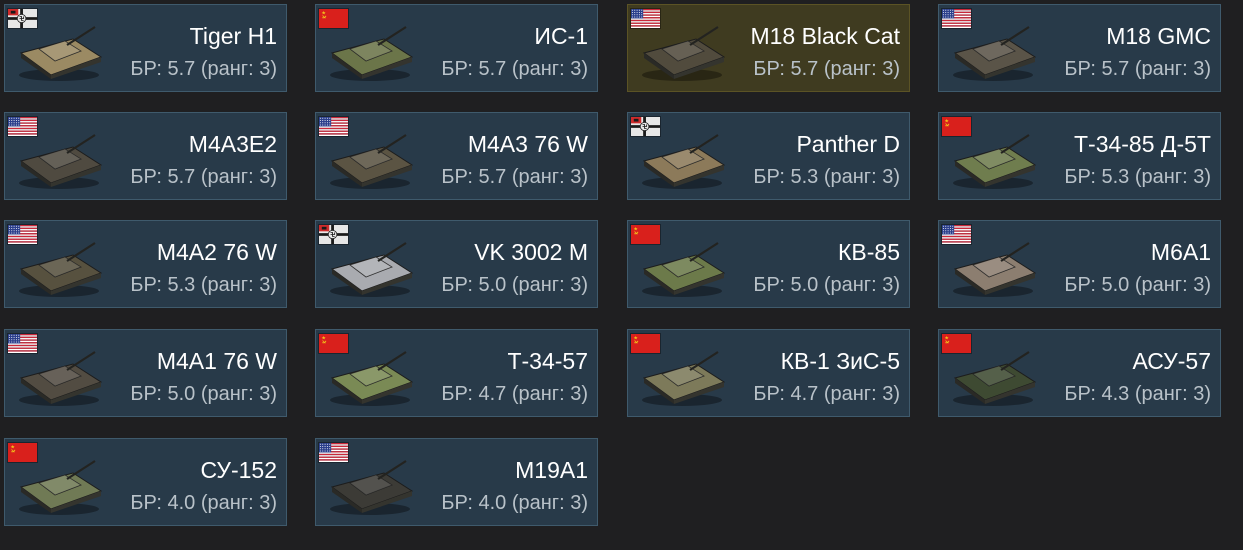  What do you see at coordinates (456, 156) in the screenshot?
I see `vehicle-card: M4A3 76 W БР: 5.7 (ранг: 3)` at bounding box center [456, 156].